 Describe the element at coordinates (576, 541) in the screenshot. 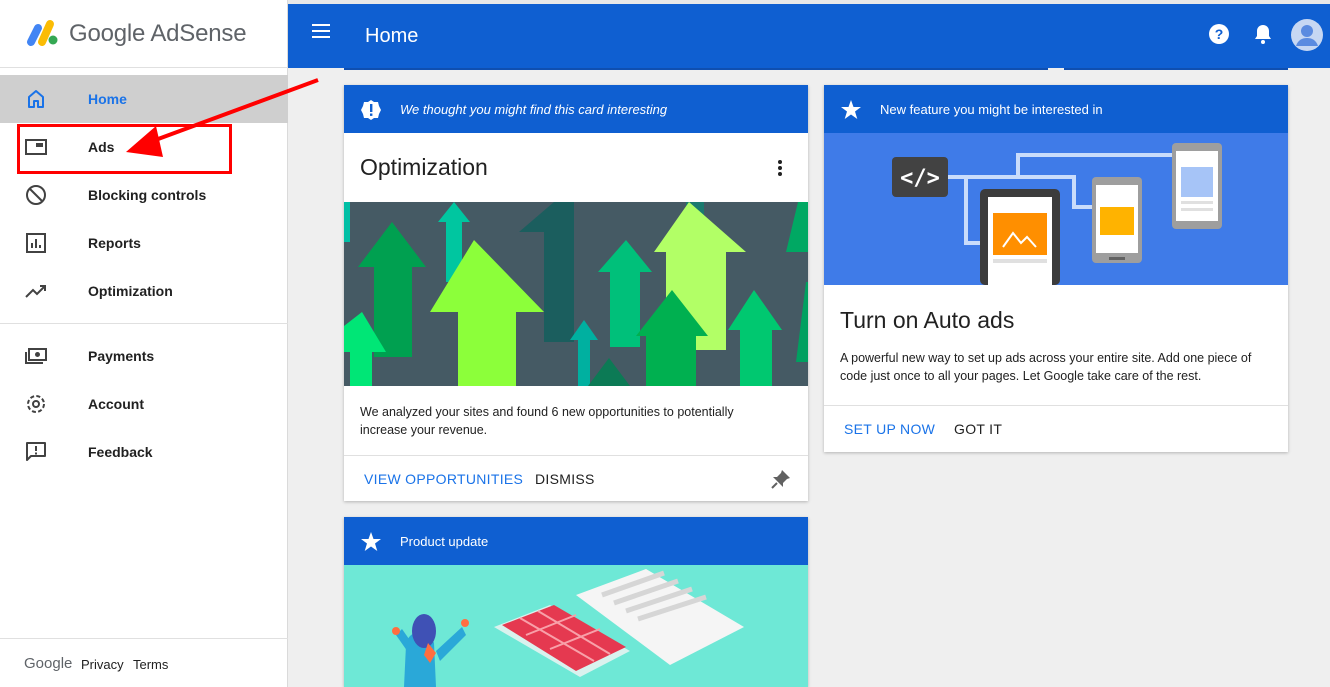

I see `card-header: Product update` at that location.